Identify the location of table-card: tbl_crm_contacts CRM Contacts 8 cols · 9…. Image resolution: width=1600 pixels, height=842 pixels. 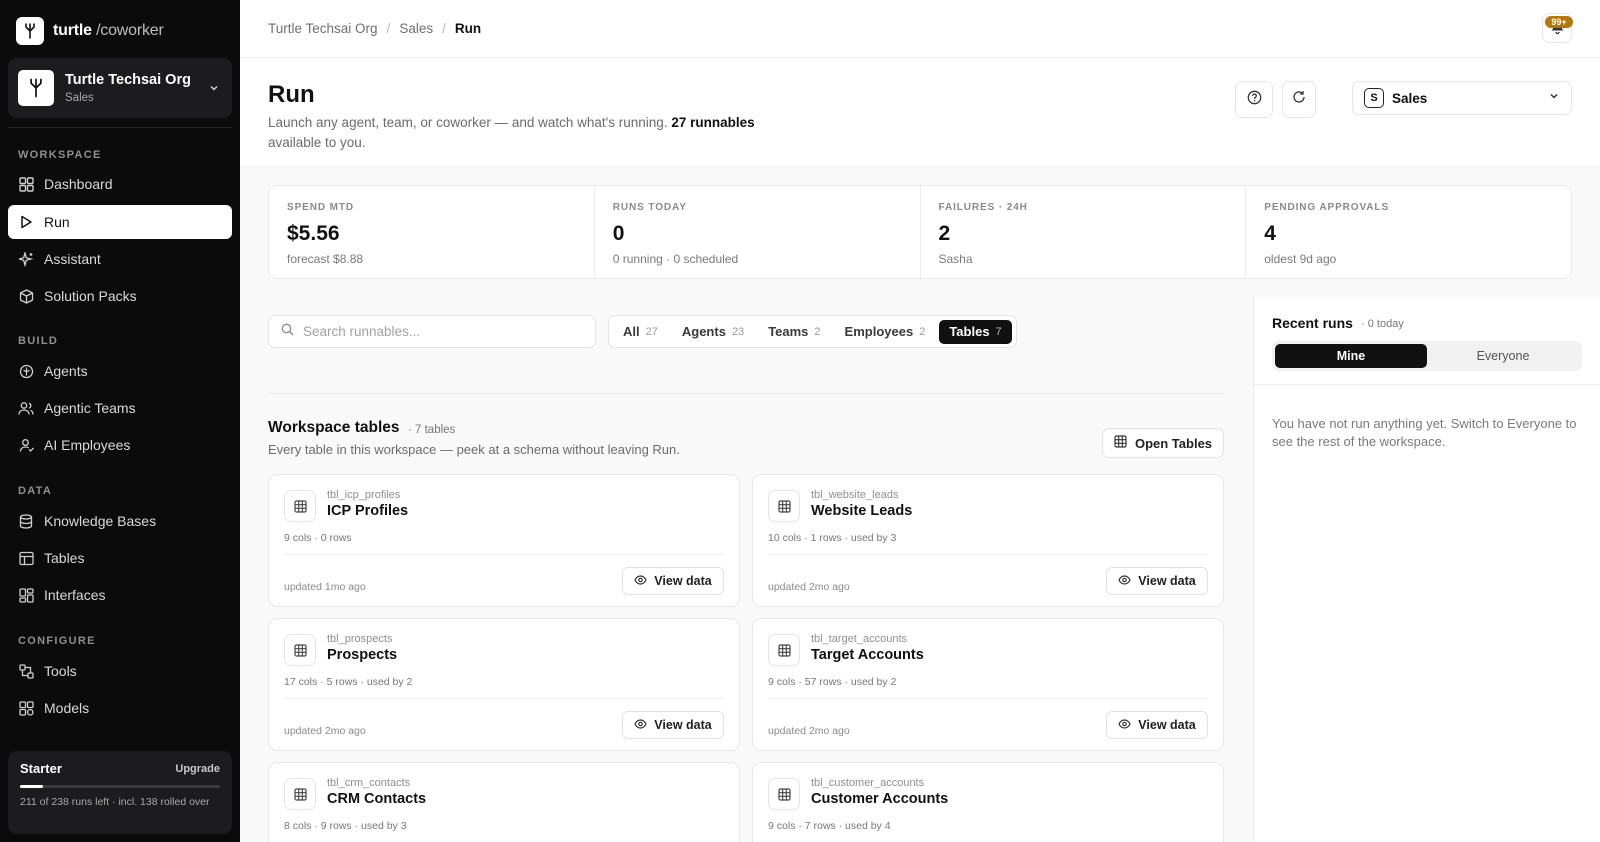
(504, 802).